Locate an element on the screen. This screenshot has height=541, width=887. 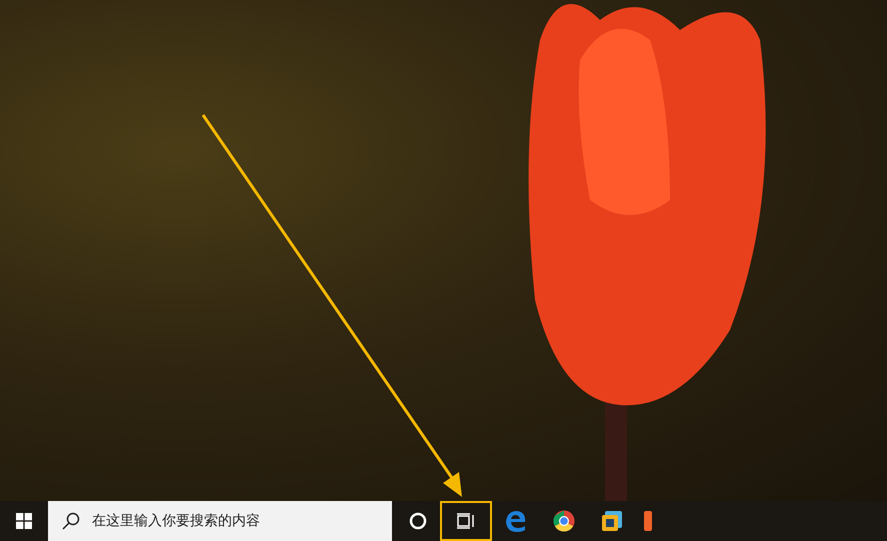
search-input: 在这里输入你要搜索的内容 is located at coordinates (241, 521).